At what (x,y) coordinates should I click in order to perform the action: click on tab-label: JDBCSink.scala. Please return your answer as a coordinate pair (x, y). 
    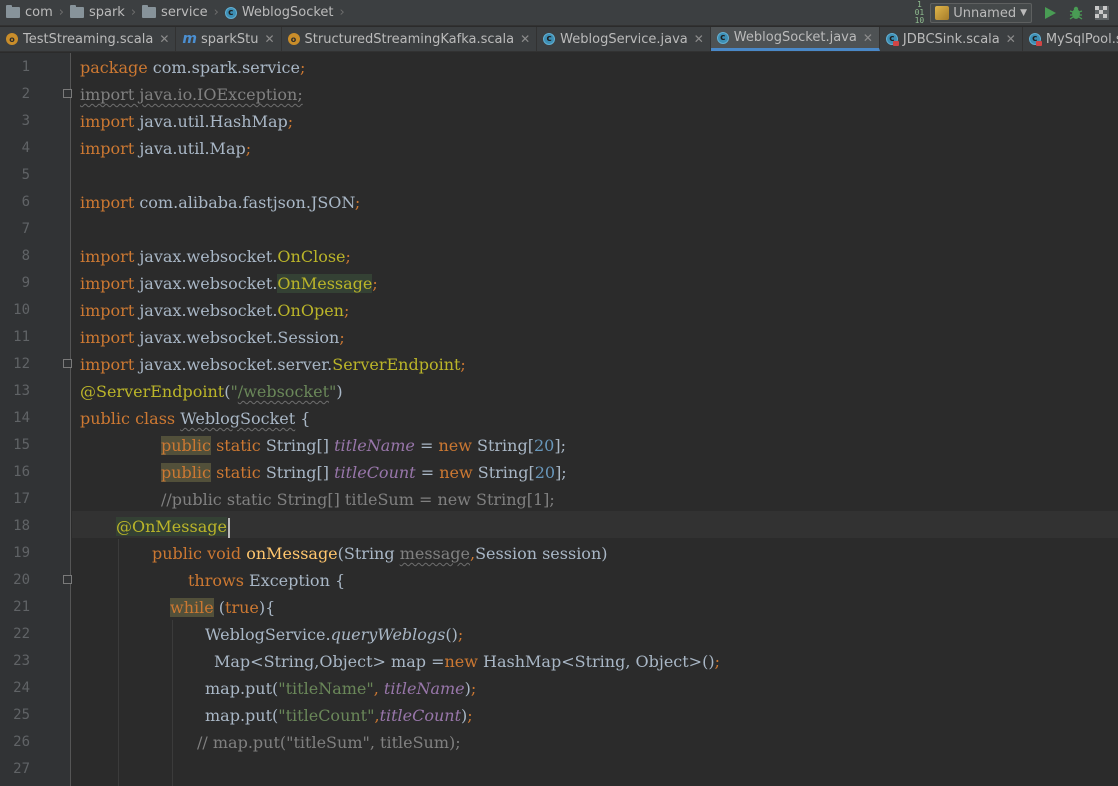
    Looking at the image, I should click on (951, 39).